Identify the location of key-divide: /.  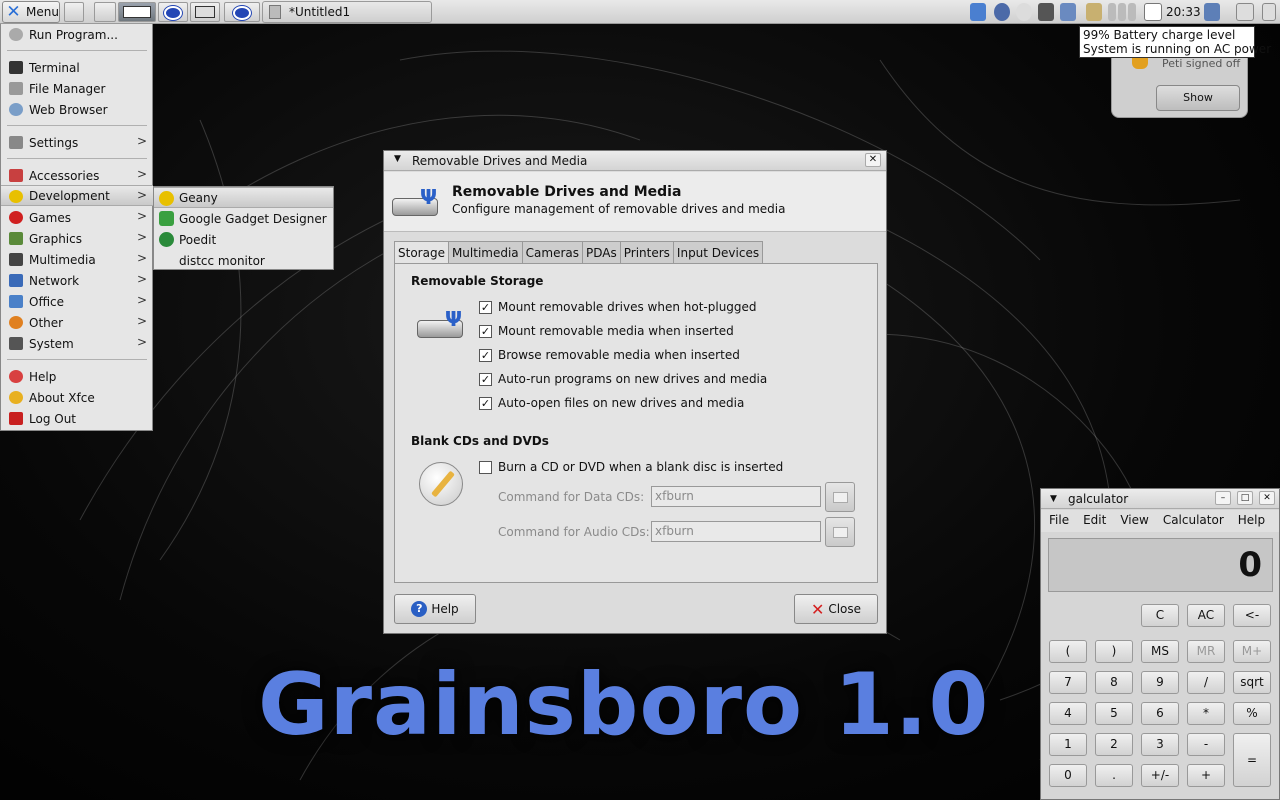
(1206, 682).